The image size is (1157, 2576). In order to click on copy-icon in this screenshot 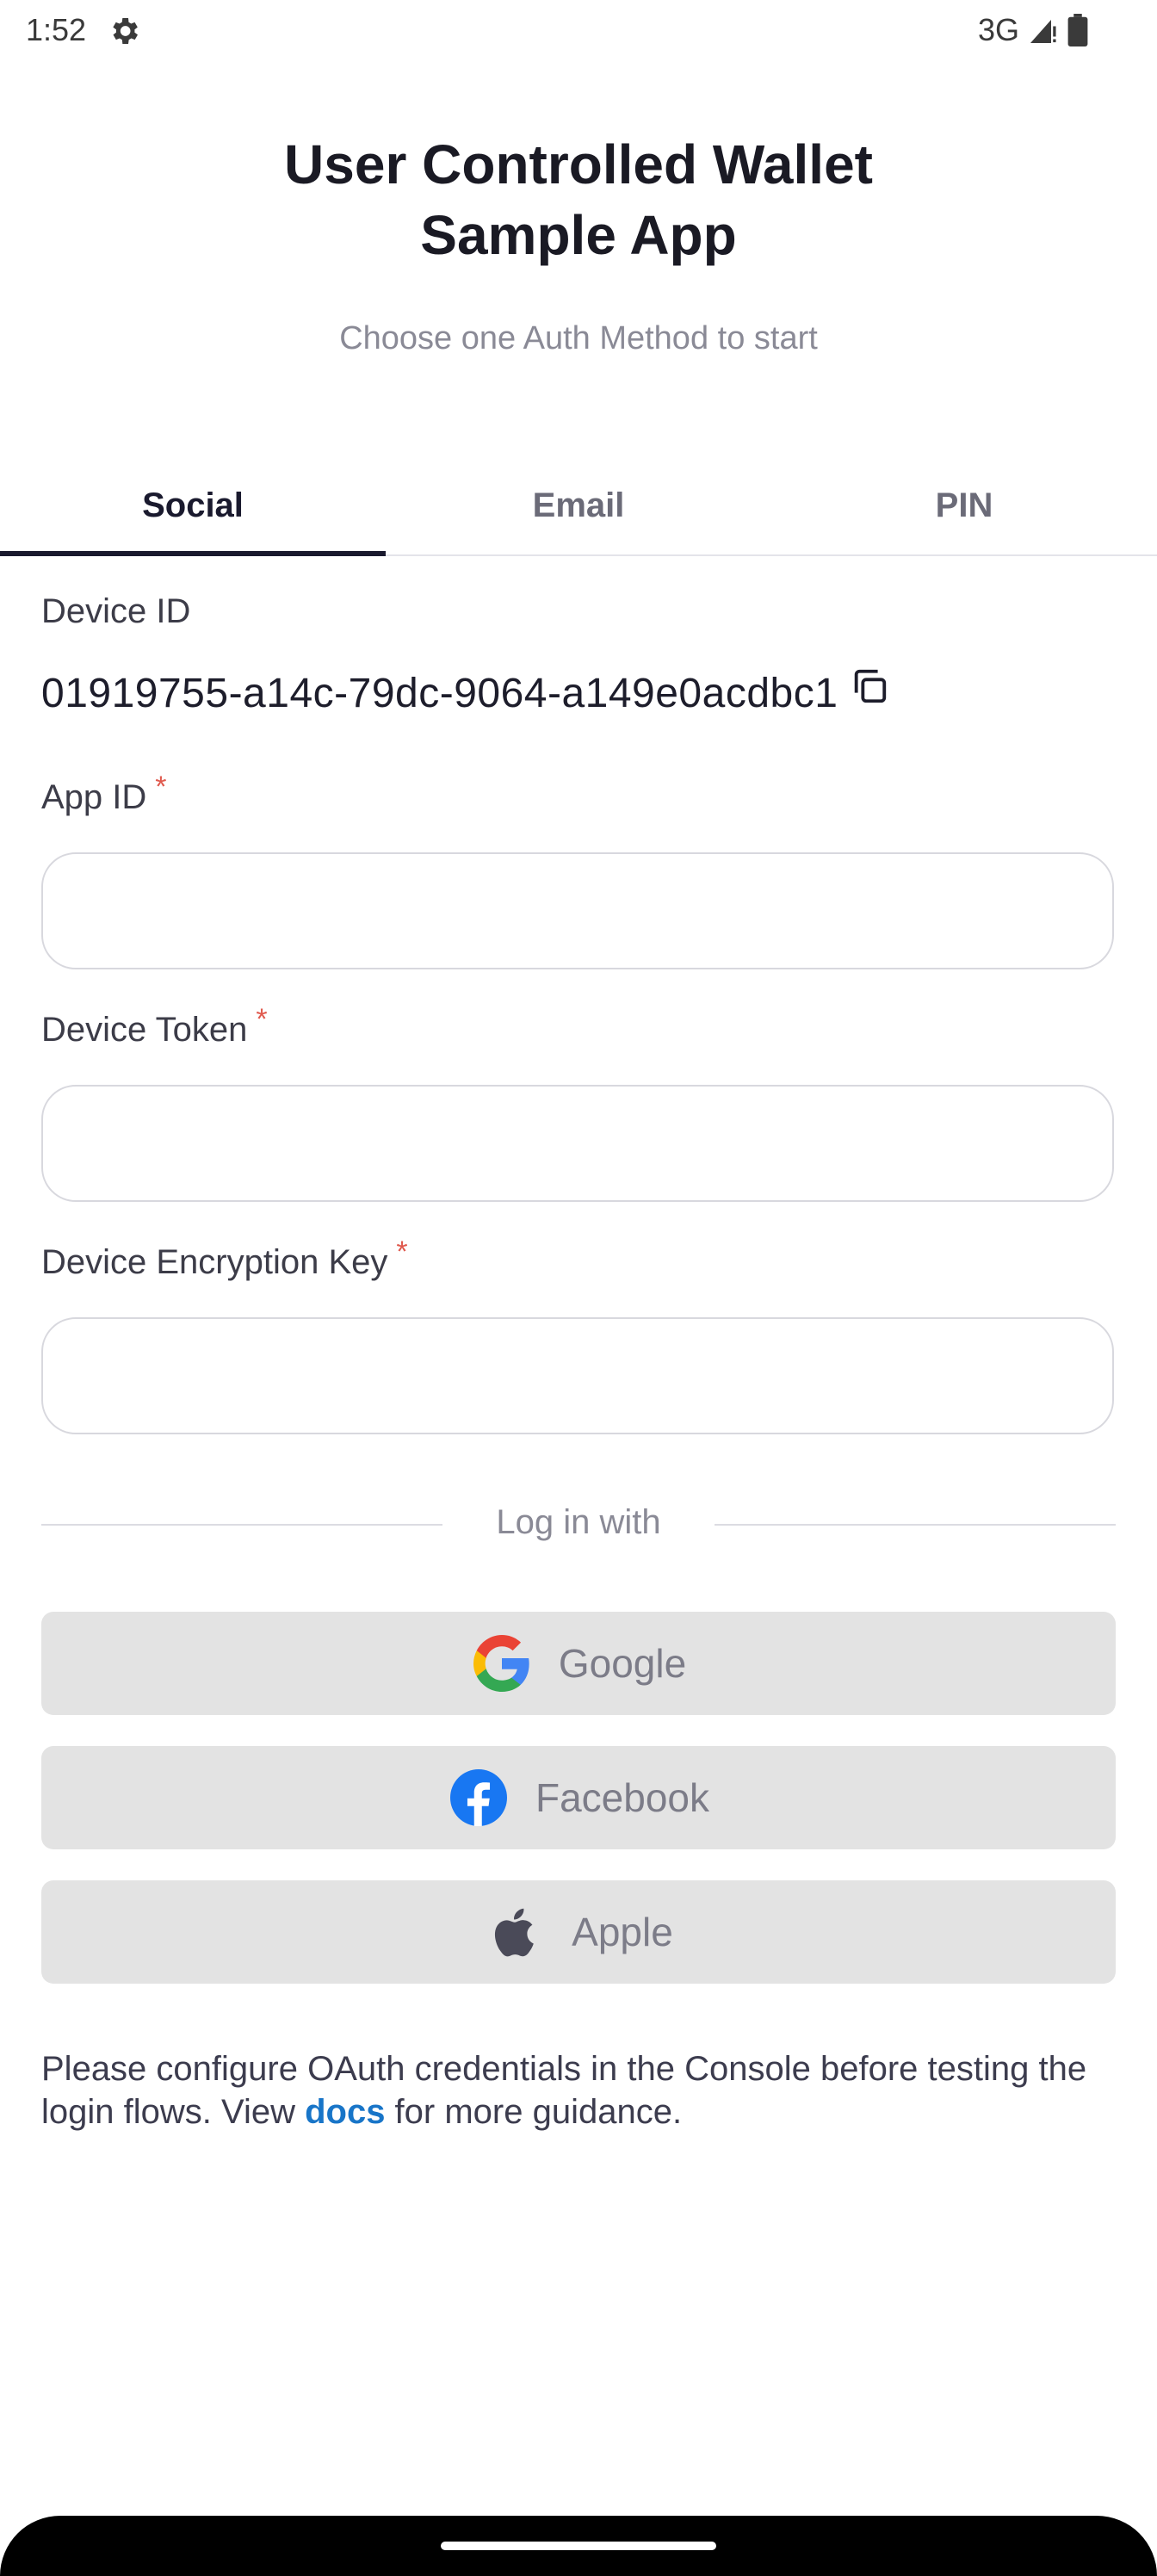, I will do `click(870, 686)`.